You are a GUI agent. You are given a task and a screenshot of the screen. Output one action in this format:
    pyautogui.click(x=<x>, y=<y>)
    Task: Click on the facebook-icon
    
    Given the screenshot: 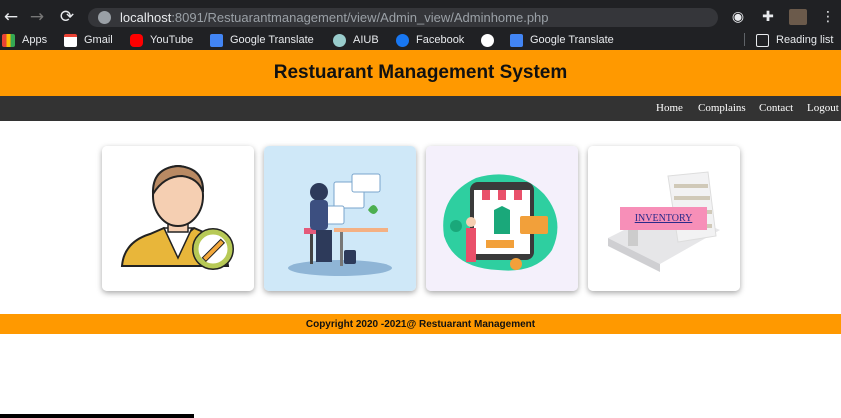 What is the action you would take?
    pyautogui.click(x=402, y=40)
    